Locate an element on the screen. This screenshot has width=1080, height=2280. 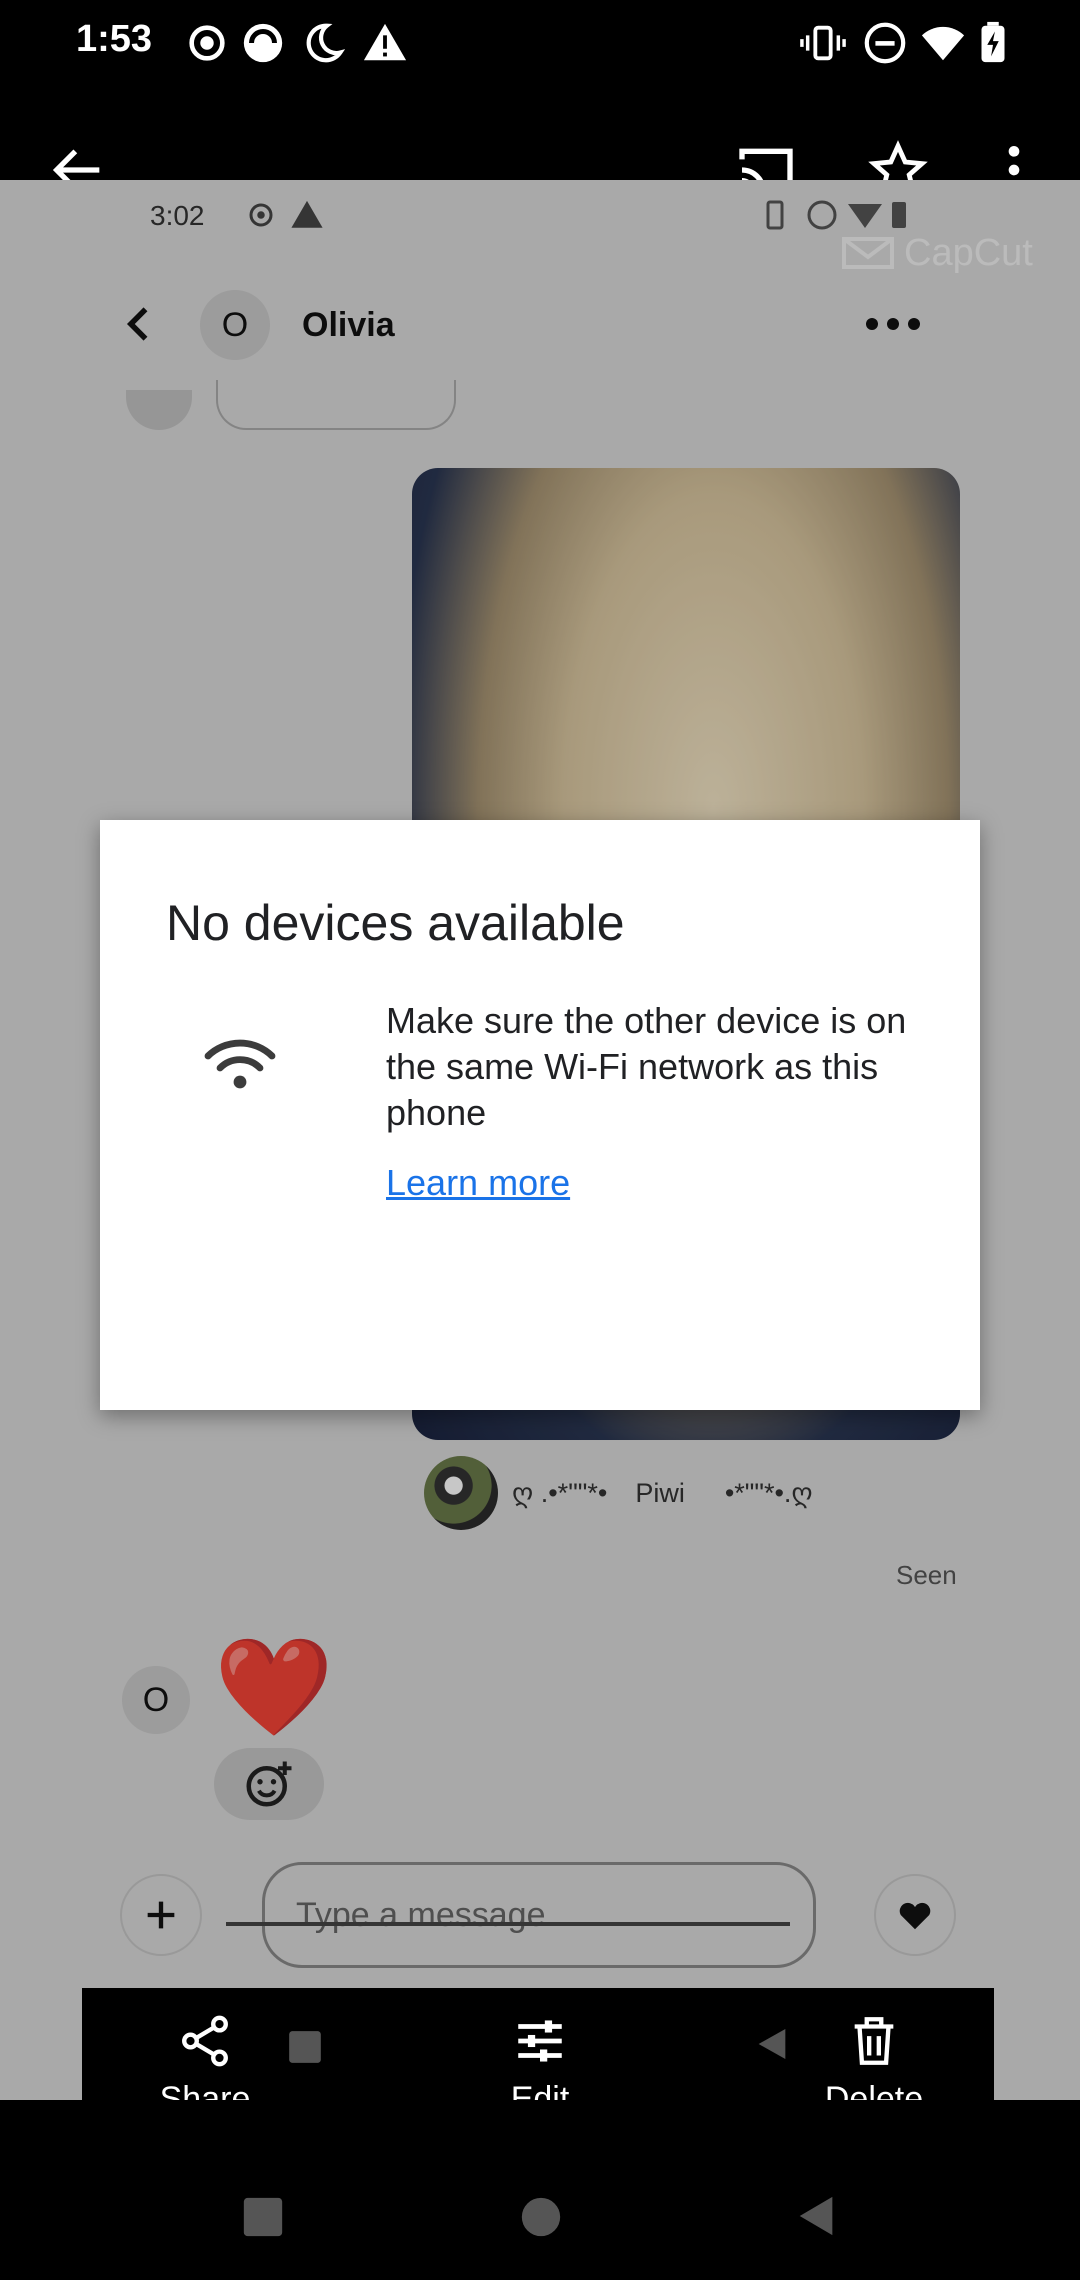
ghost-square-icon is located at coordinates (305, 2047).